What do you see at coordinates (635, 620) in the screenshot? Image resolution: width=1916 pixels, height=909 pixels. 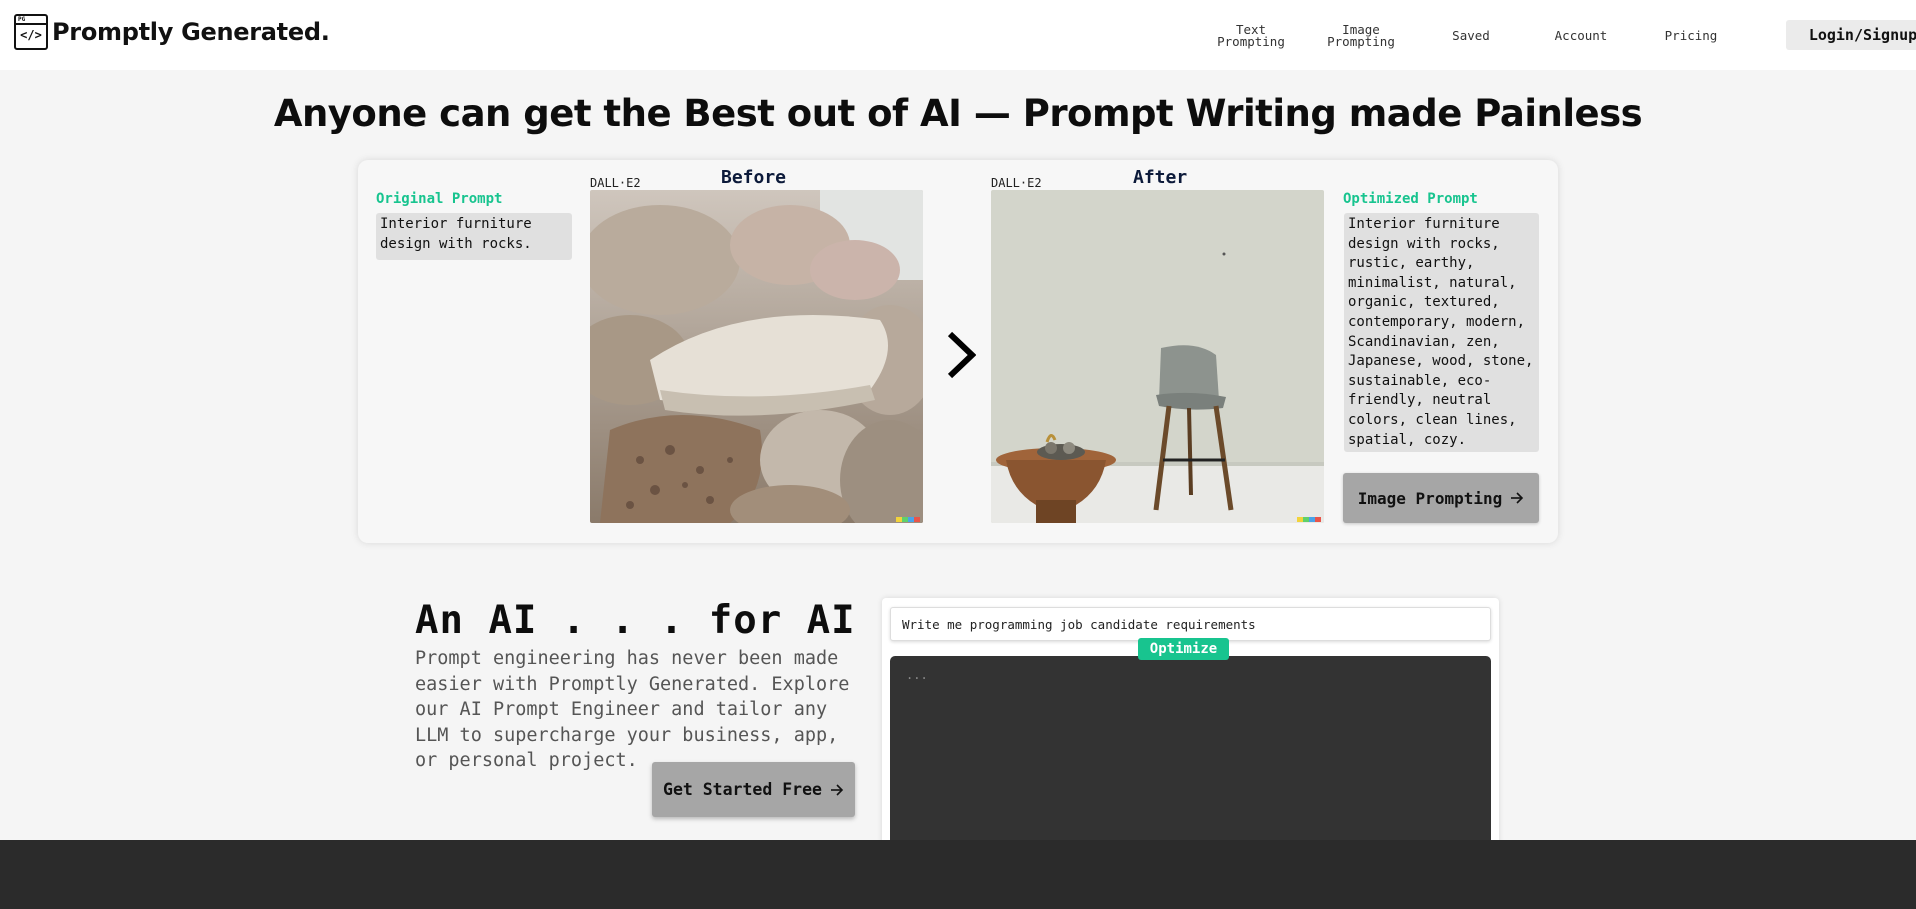 I see `promo-title: An AI . . . for AI` at bounding box center [635, 620].